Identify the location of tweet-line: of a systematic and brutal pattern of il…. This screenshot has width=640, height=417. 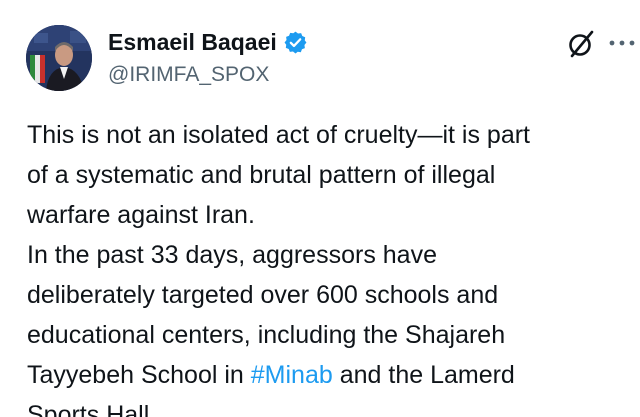
(261, 175).